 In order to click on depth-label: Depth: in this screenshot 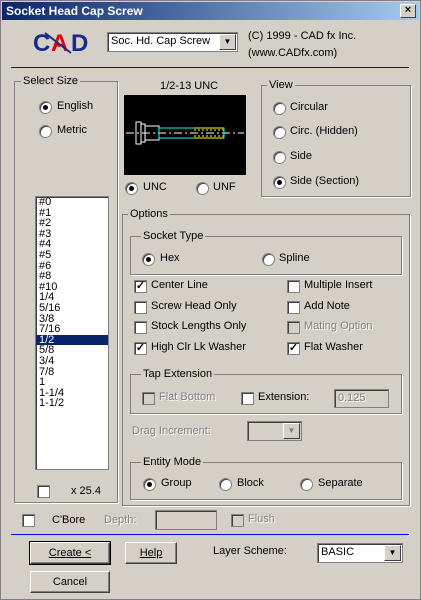, I will do `click(120, 520)`.